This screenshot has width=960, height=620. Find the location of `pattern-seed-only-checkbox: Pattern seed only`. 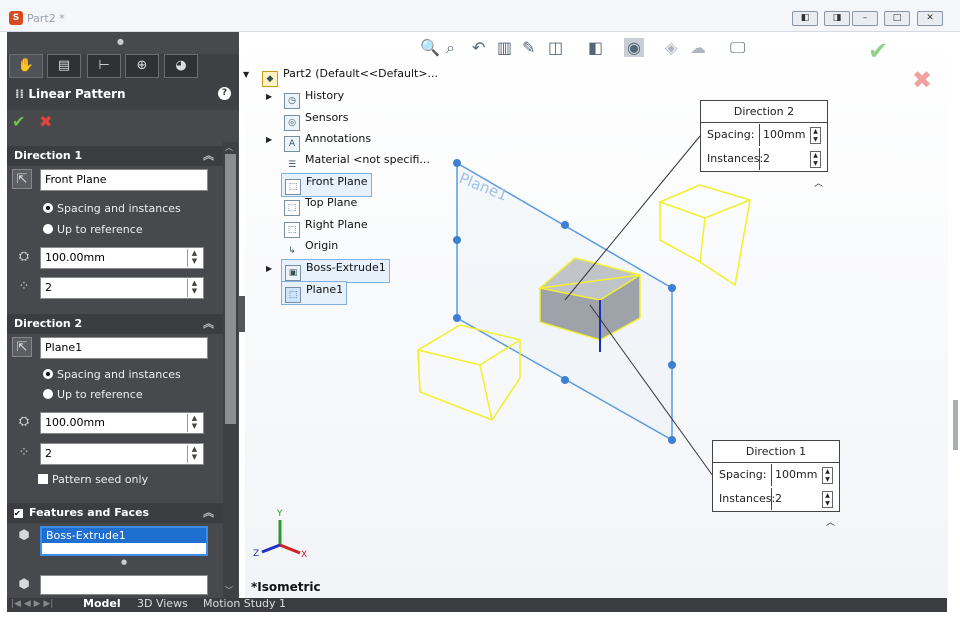

pattern-seed-only-checkbox: Pattern seed only is located at coordinates (93, 479).